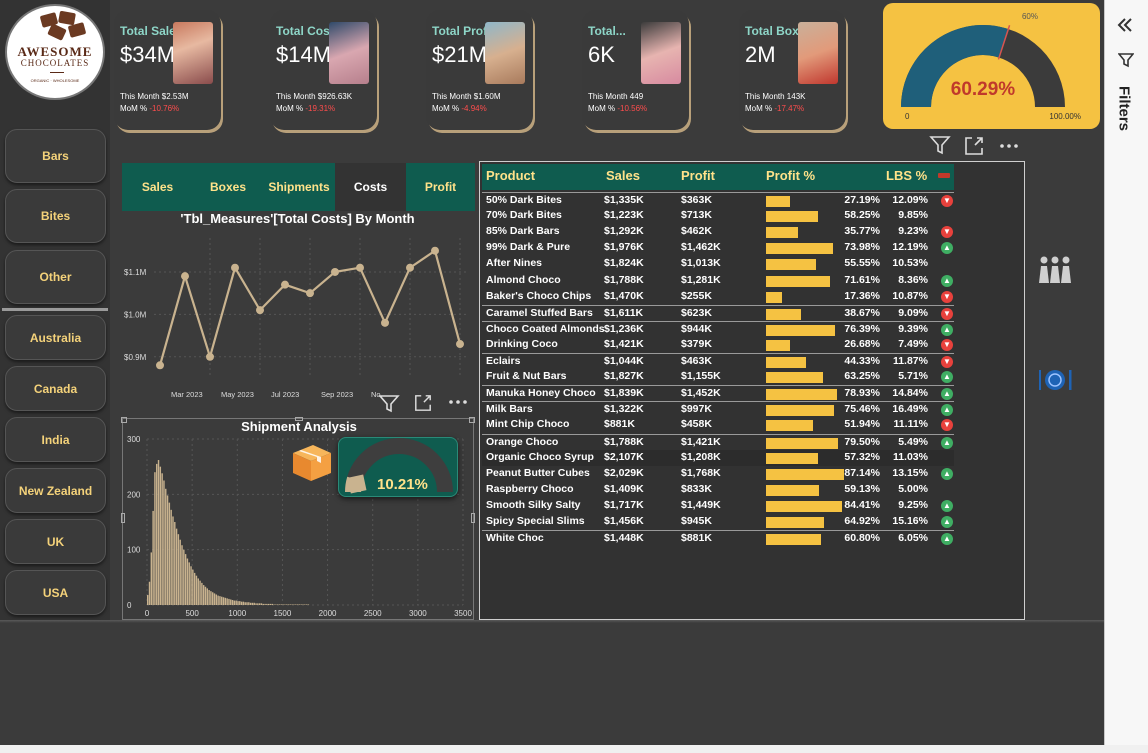 Image resolution: width=1148 pixels, height=753 pixels. What do you see at coordinates (55, 277) in the screenshot?
I see `category-button-other: Other` at bounding box center [55, 277].